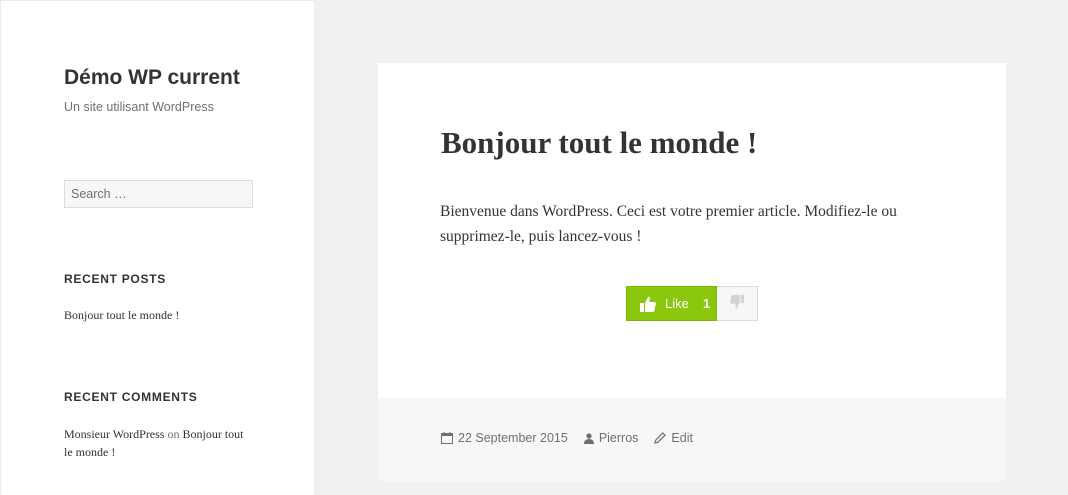 The width and height of the screenshot is (1068, 495). Describe the element at coordinates (131, 397) in the screenshot. I see `recent-comments-title: RECENT COMMENTS` at that location.